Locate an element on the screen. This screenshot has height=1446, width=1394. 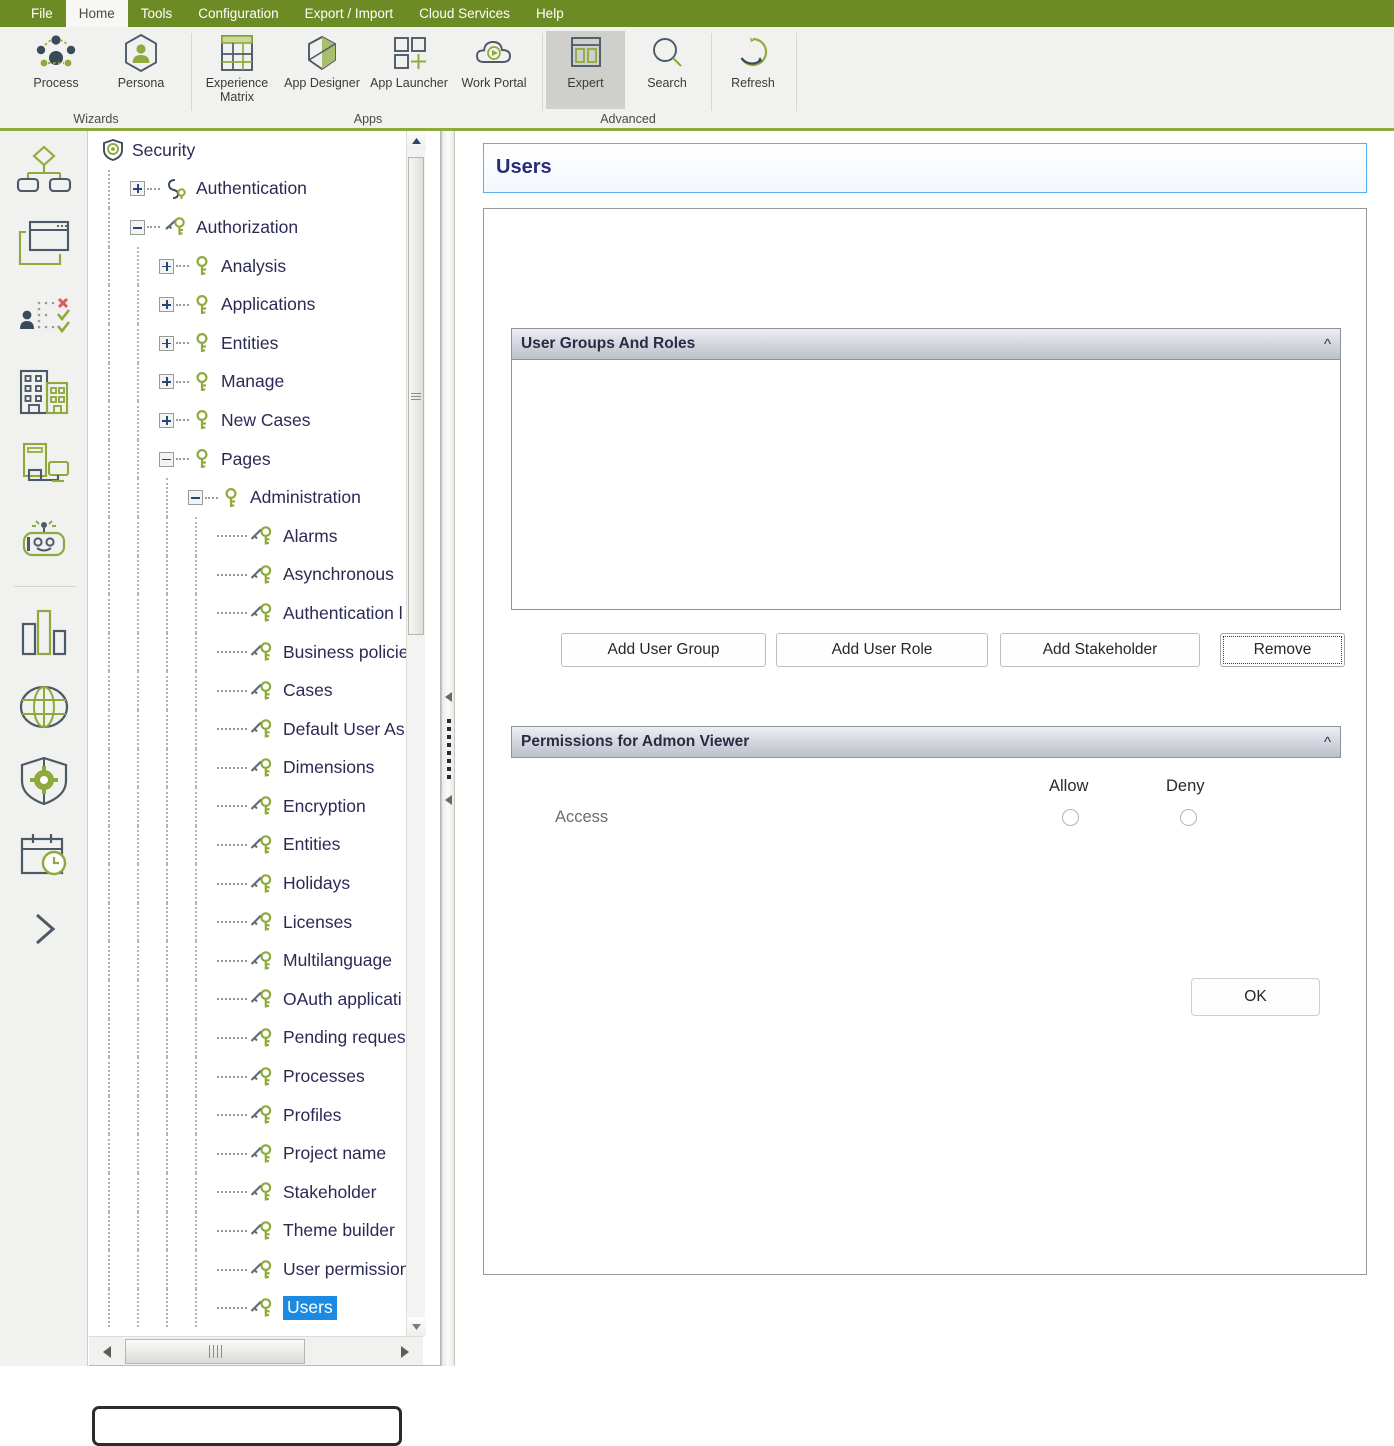
rail-item-user-assignment is located at coordinates (44, 320).